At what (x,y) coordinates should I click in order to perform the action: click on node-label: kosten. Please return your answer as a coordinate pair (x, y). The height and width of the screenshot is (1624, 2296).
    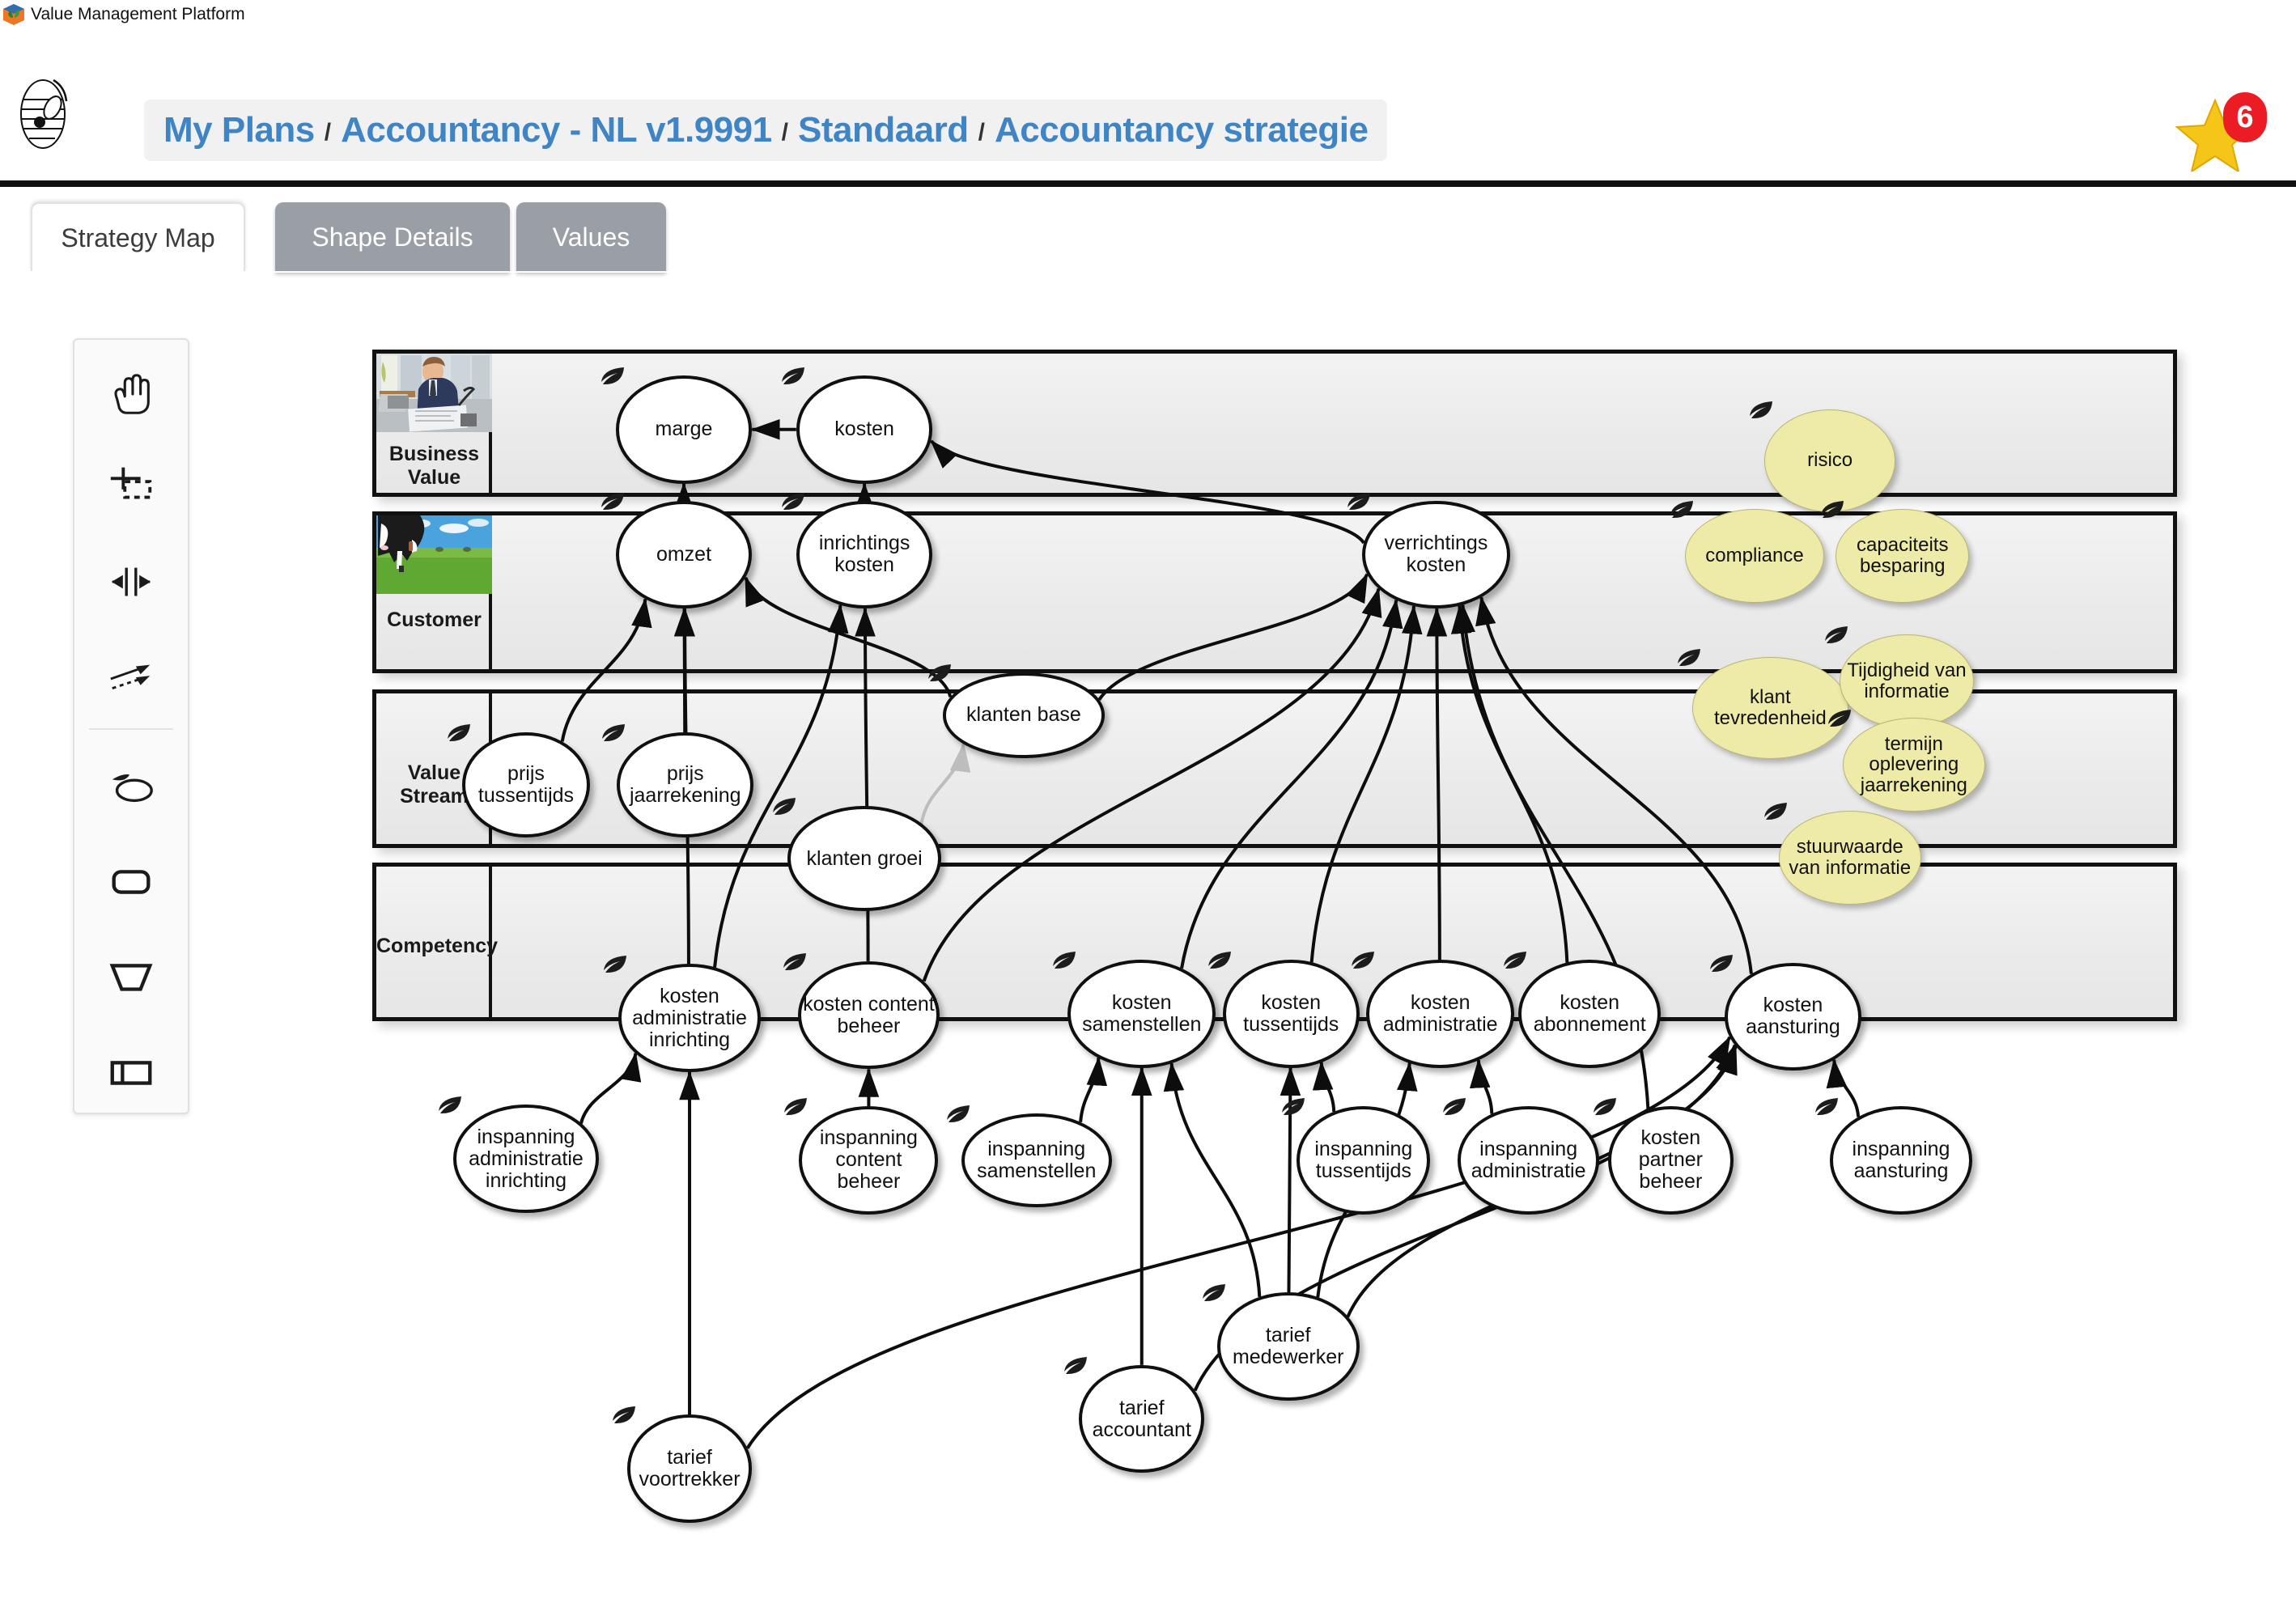
    Looking at the image, I should click on (864, 429).